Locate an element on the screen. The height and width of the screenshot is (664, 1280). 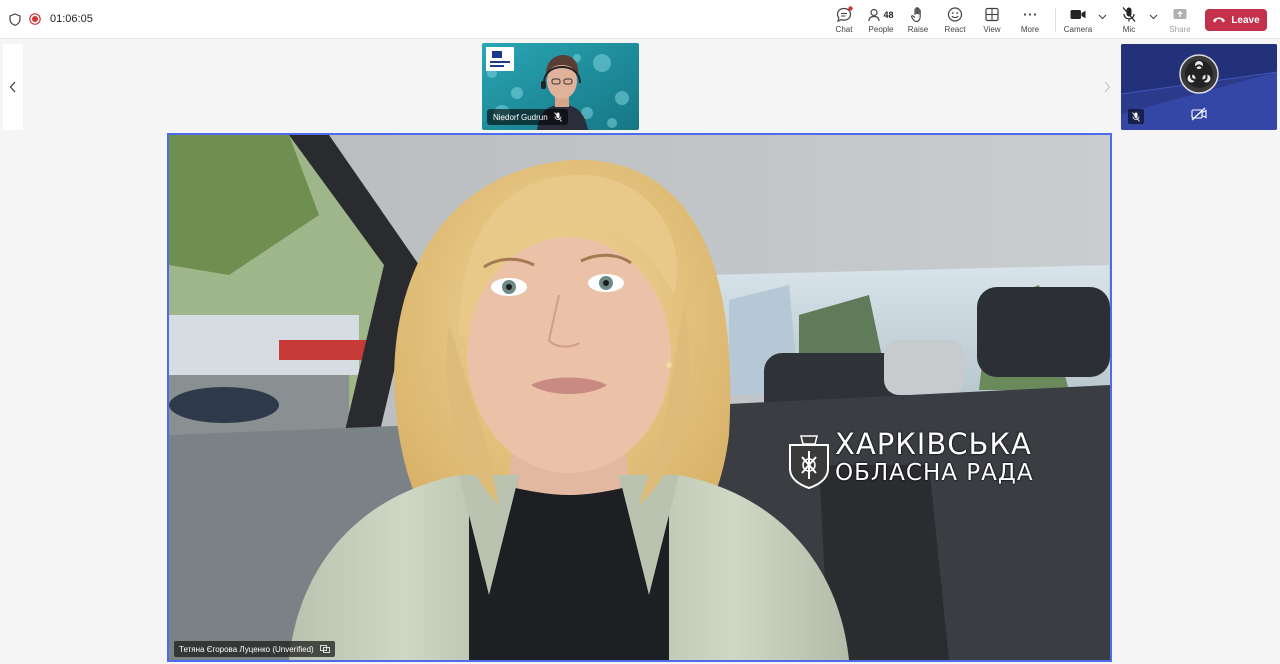
camera-options-chevron-icon is located at coordinates (1102, 17).